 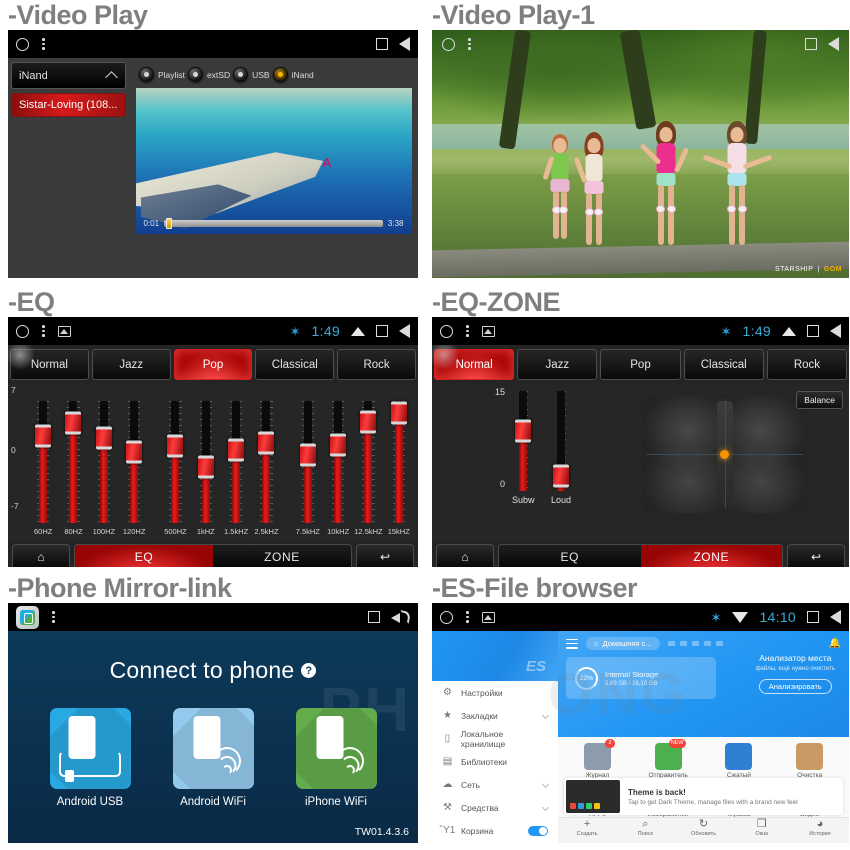 I want to click on zone-slider-subw: Subw, so click(x=523, y=450).